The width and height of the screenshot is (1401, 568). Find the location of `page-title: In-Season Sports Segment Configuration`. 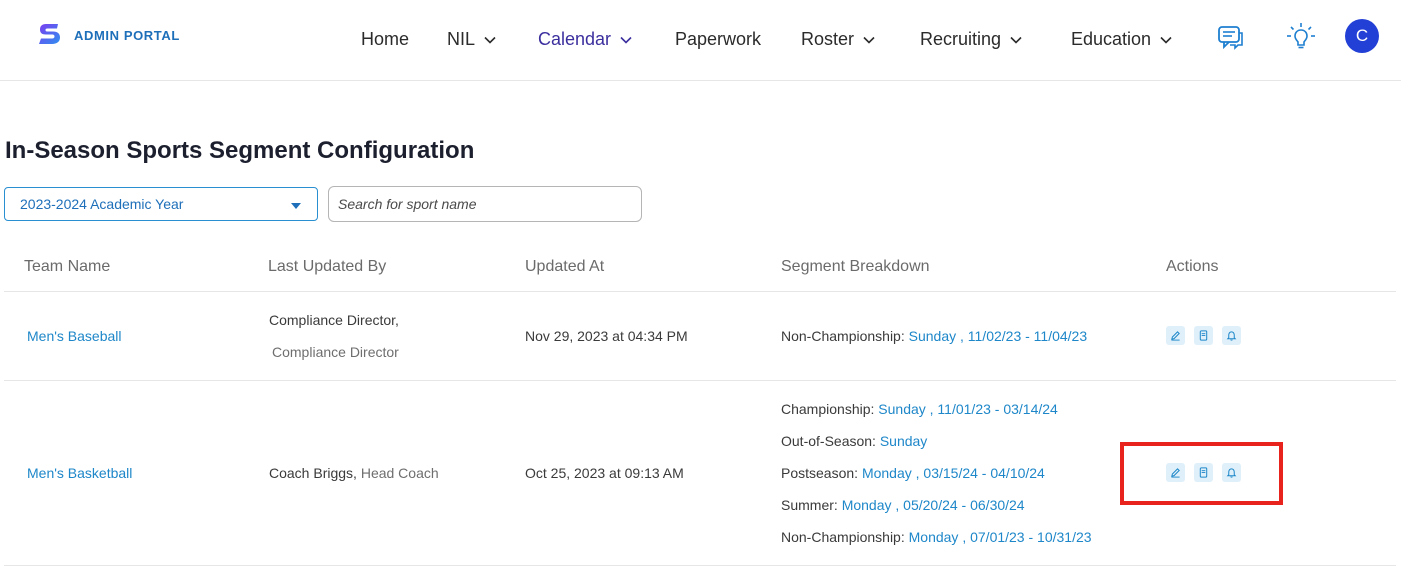

page-title: In-Season Sports Segment Configuration is located at coordinates (240, 150).